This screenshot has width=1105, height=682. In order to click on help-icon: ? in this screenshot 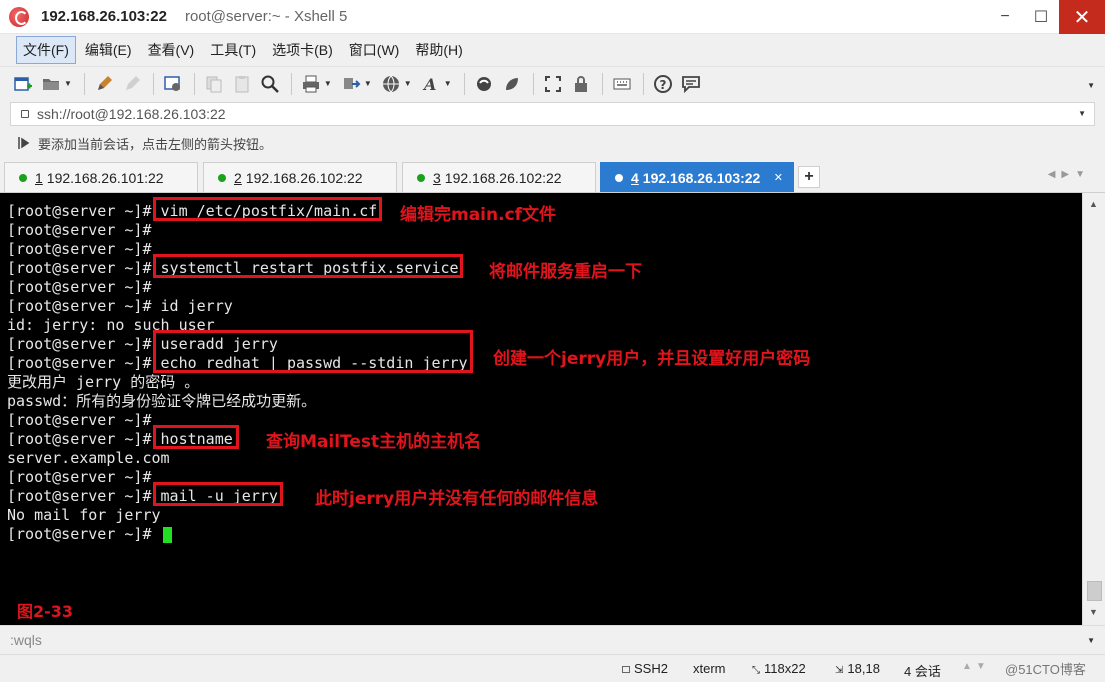, I will do `click(662, 83)`.